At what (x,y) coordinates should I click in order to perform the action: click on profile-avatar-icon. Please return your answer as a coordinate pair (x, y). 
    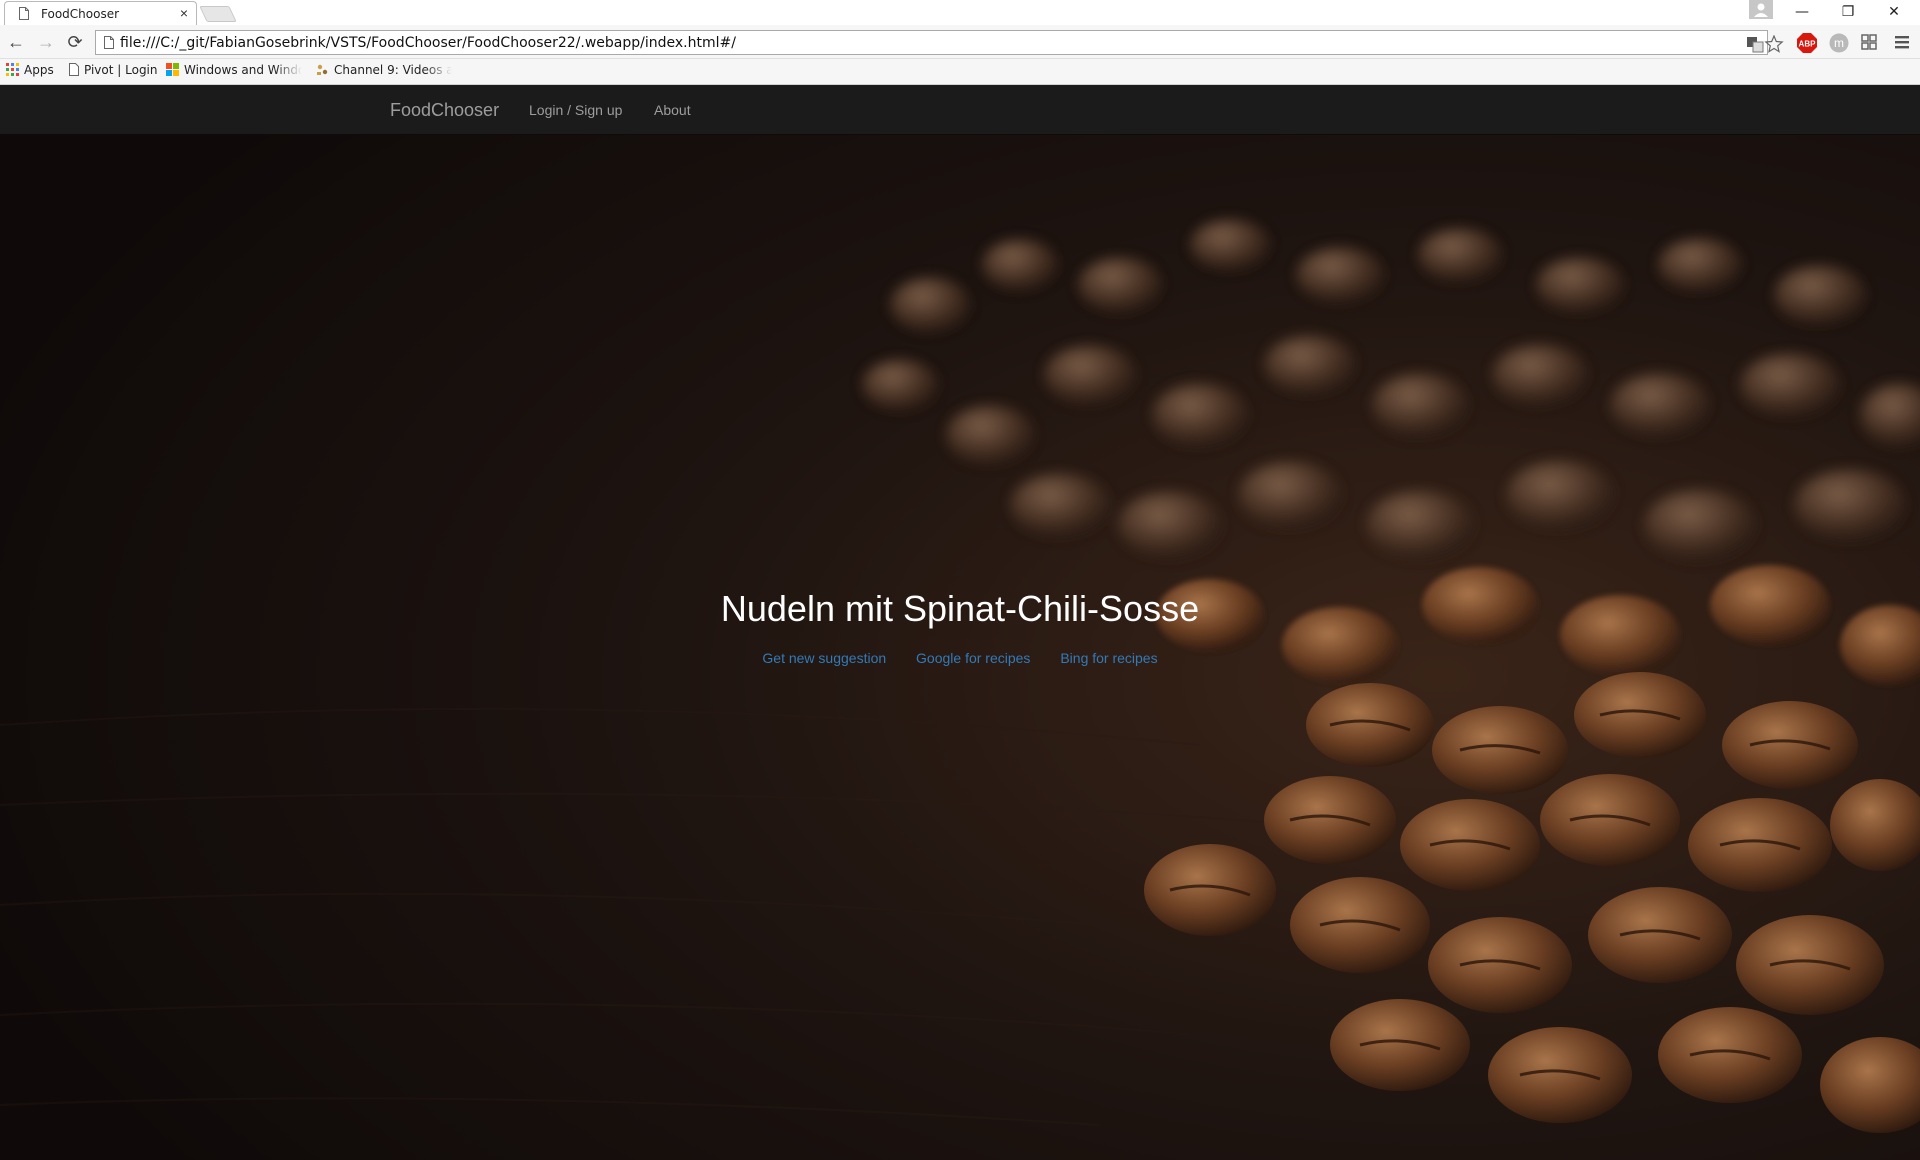
    Looking at the image, I should click on (1761, 9).